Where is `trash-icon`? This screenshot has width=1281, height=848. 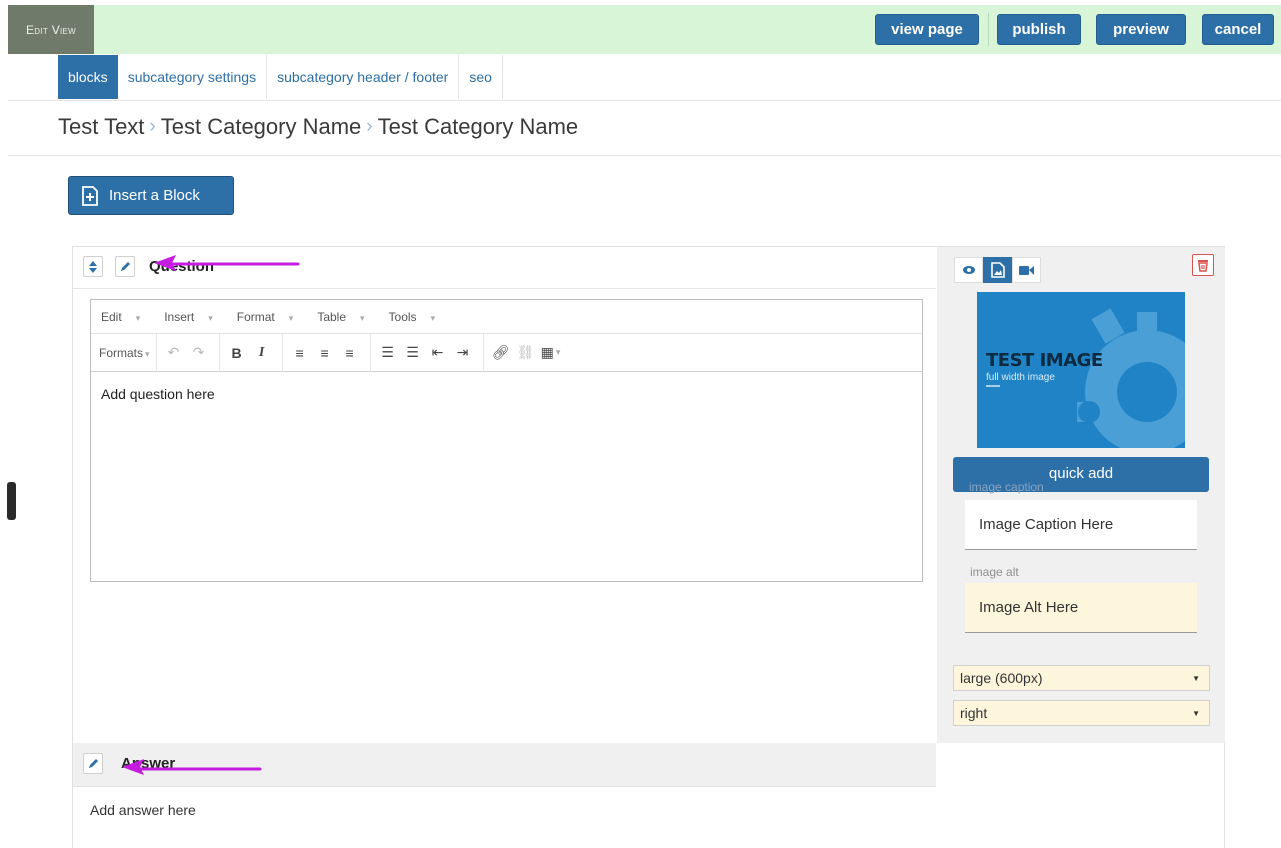
trash-icon is located at coordinates (1203, 265).